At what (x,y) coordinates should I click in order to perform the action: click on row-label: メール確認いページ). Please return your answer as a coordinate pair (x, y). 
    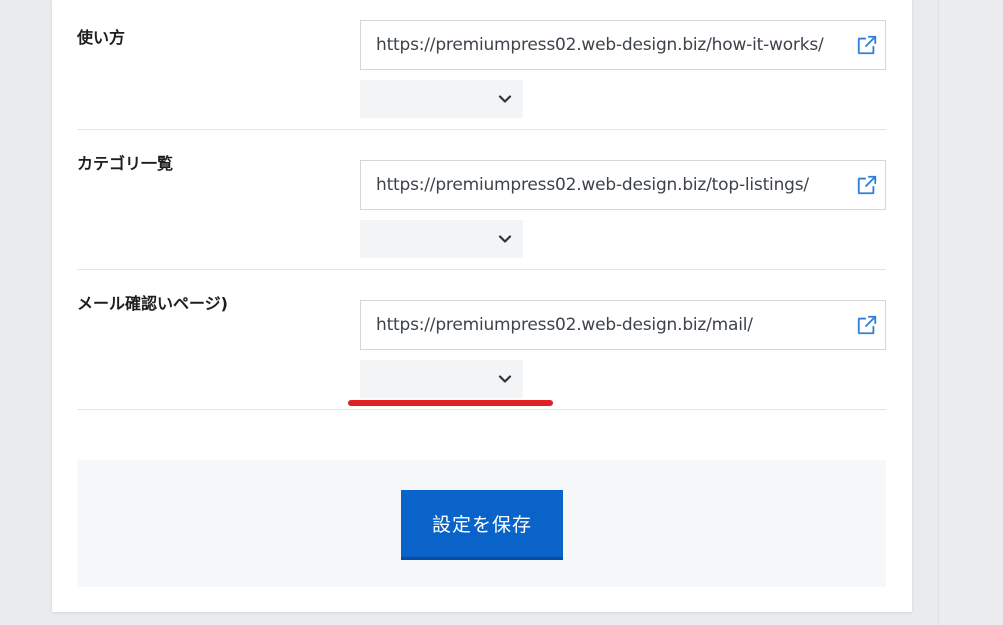
    Looking at the image, I should click on (152, 303).